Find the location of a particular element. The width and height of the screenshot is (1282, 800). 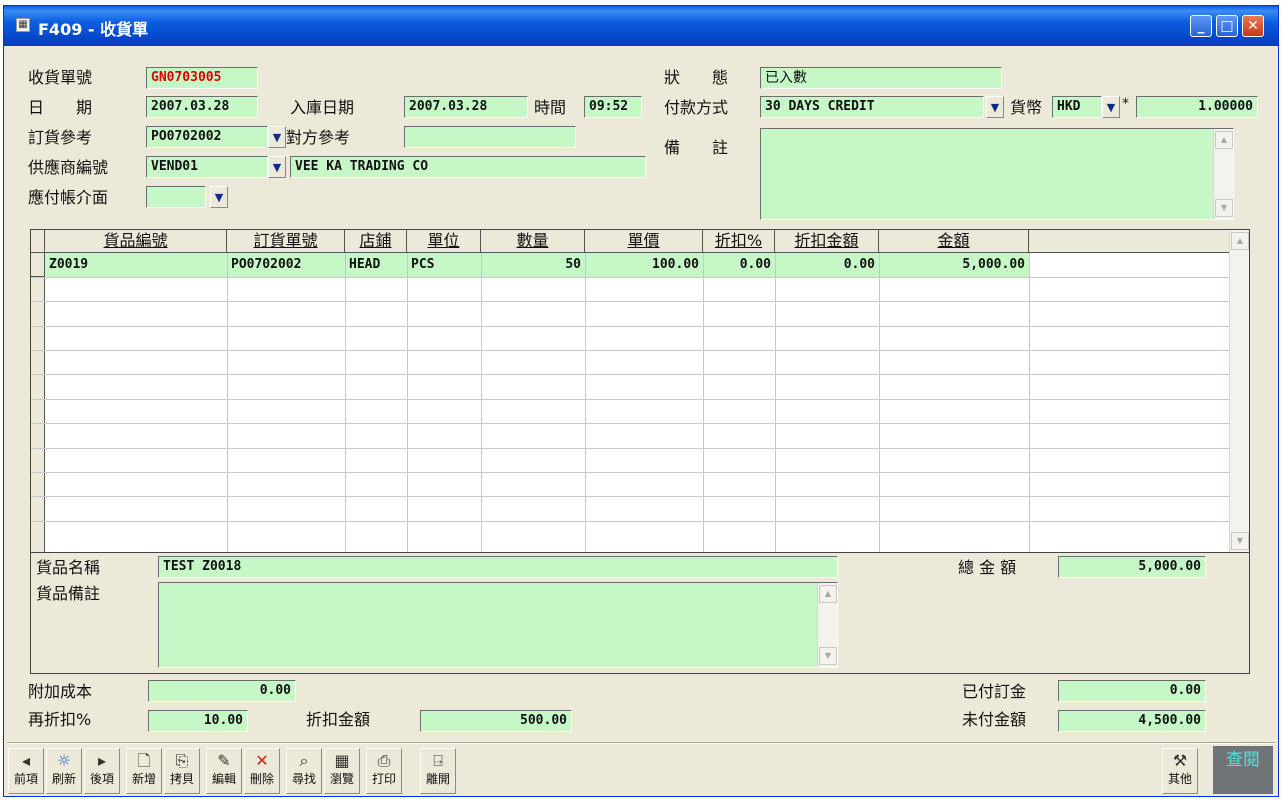

cell-price: 100.00 is located at coordinates (644, 265).